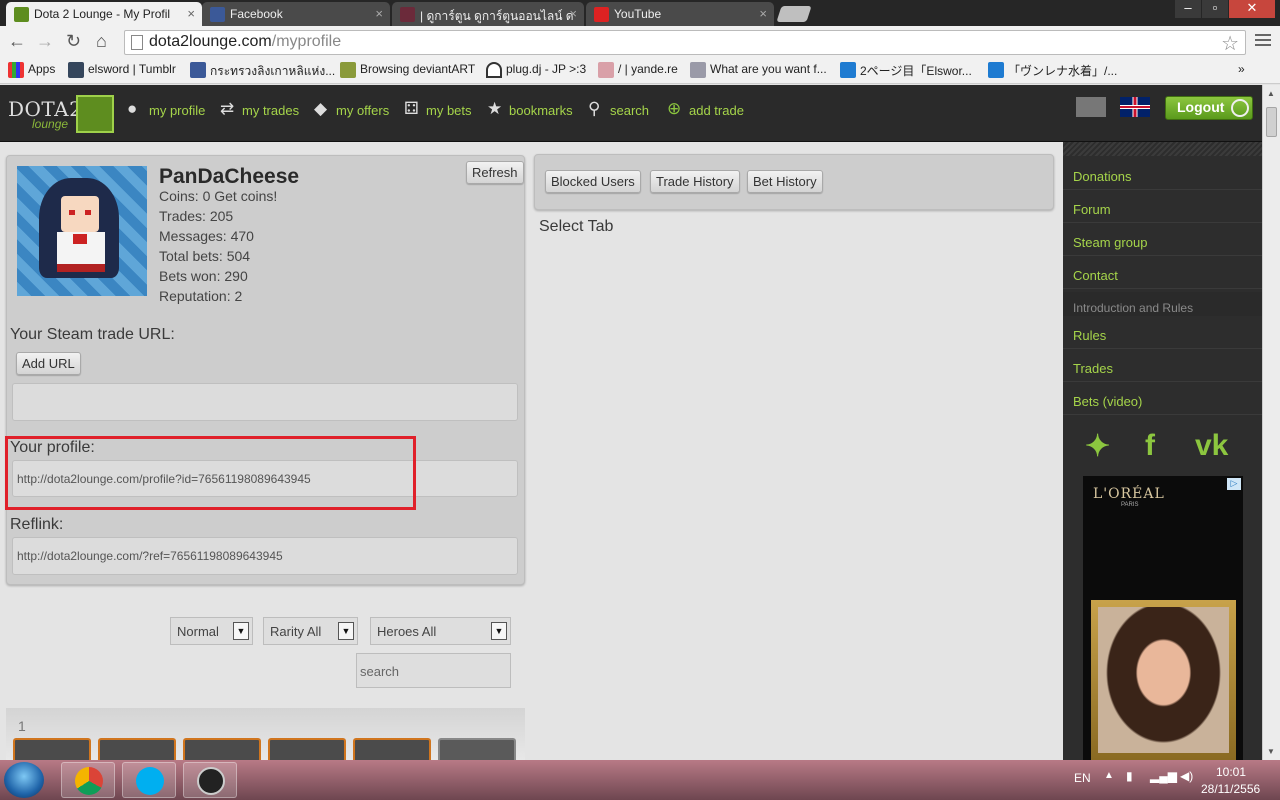 The height and width of the screenshot is (800, 1280). What do you see at coordinates (674, 108) in the screenshot?
I see `plus-circle-icon: ⊕` at bounding box center [674, 108].